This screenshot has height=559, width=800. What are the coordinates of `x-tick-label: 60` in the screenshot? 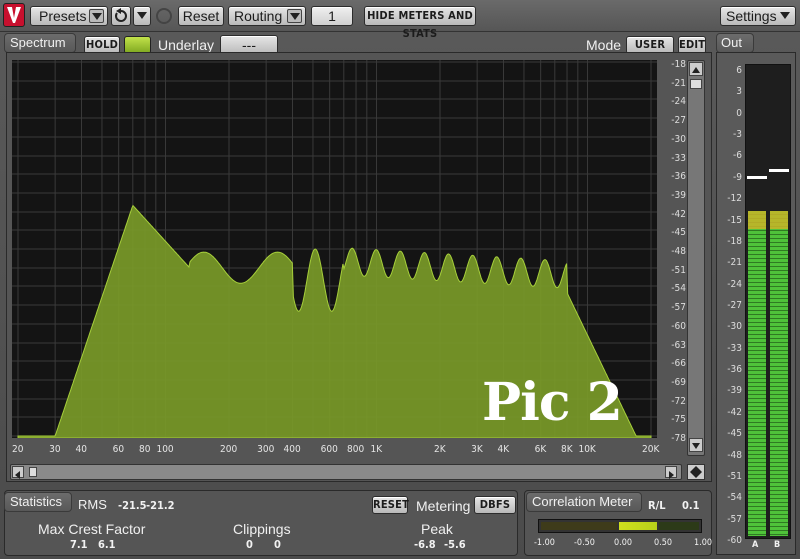 It's located at (118, 449).